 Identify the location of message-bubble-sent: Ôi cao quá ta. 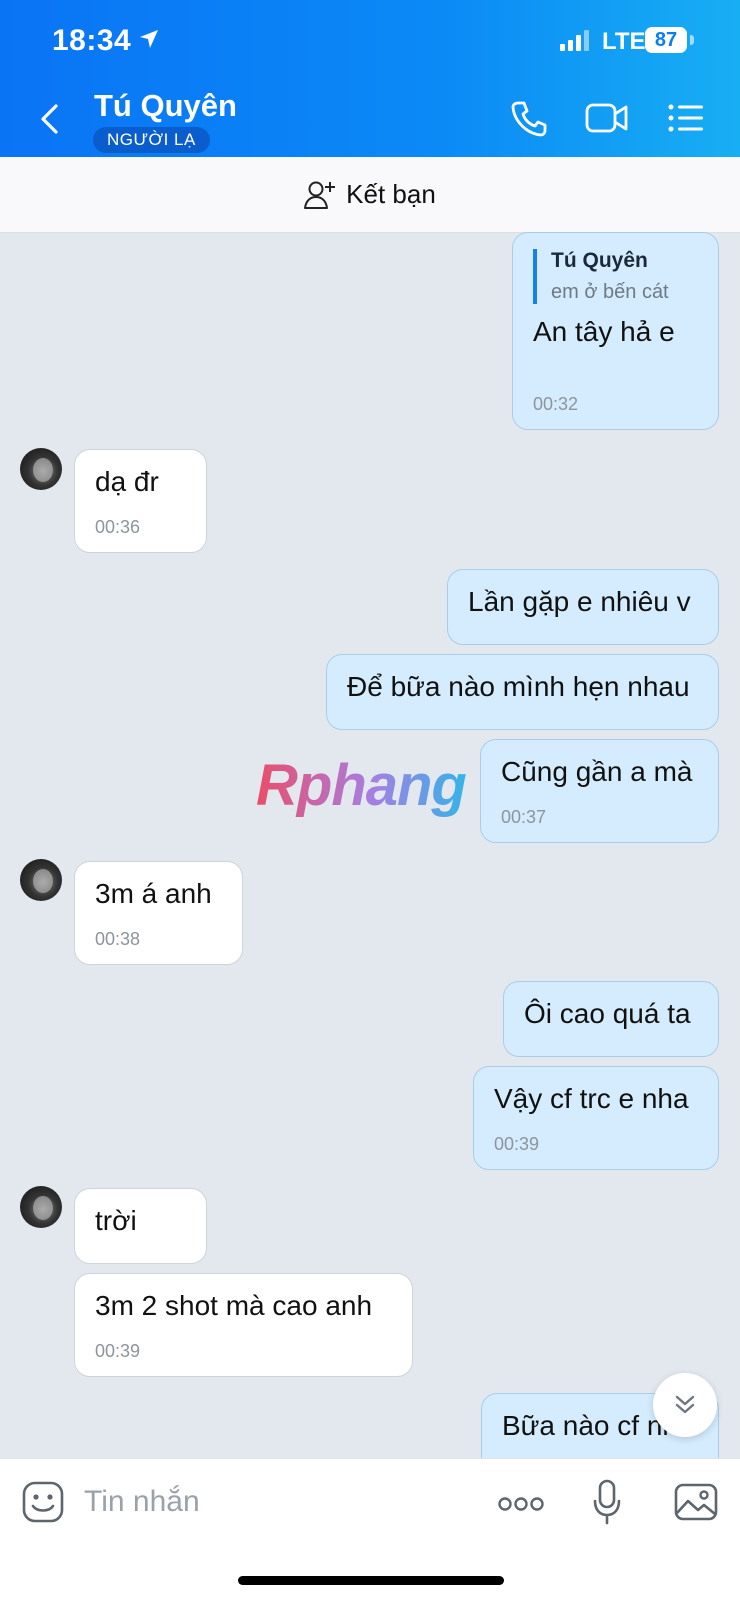
(611, 1019).